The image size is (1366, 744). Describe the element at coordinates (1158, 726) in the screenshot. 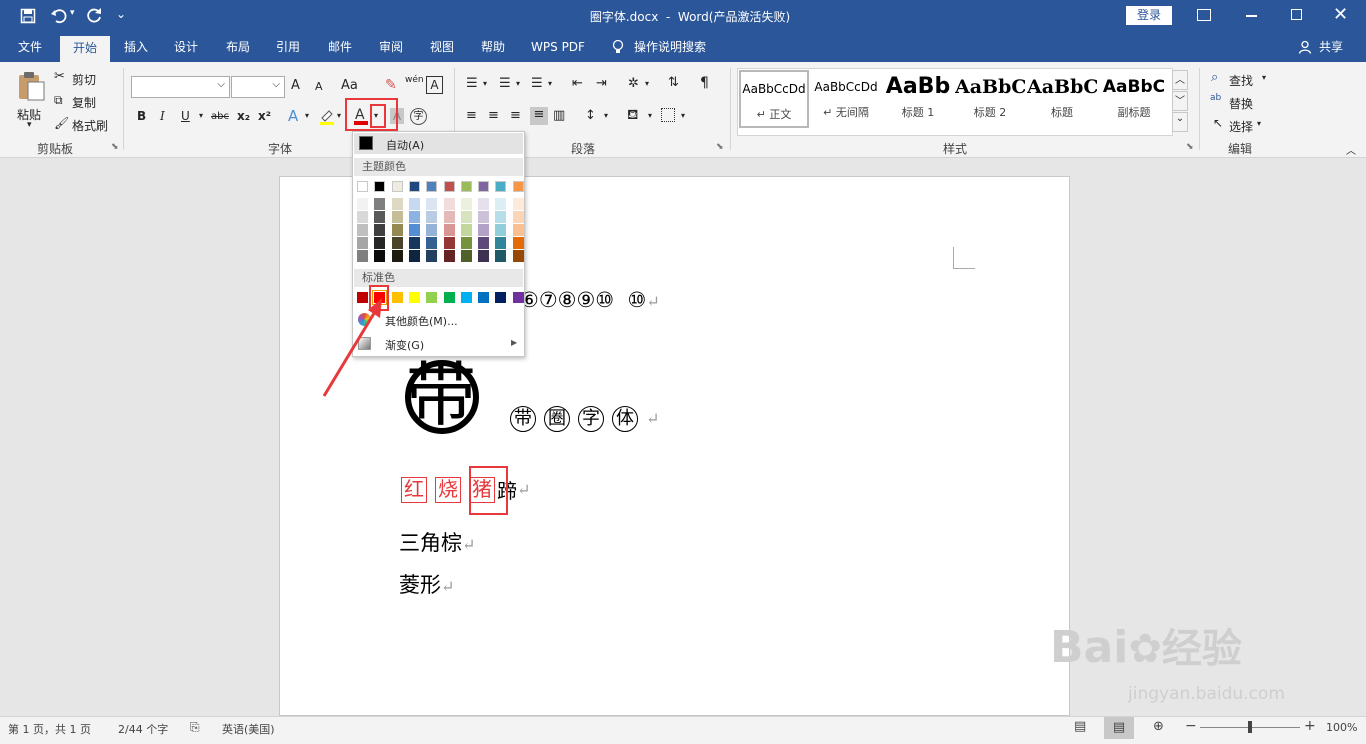

I see `web-layout-icon: ⊕` at that location.